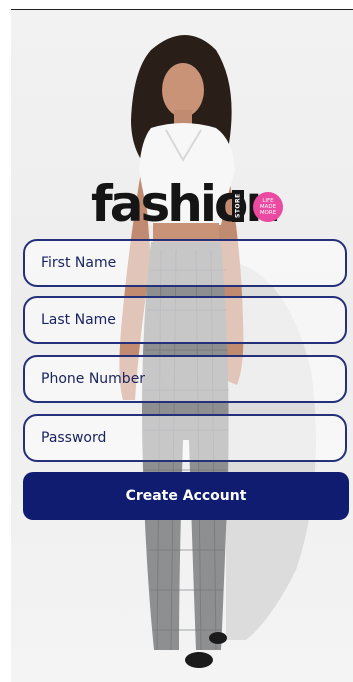 The height and width of the screenshot is (682, 353). Describe the element at coordinates (185, 320) in the screenshot. I see `last-name-field: Last Name` at that location.